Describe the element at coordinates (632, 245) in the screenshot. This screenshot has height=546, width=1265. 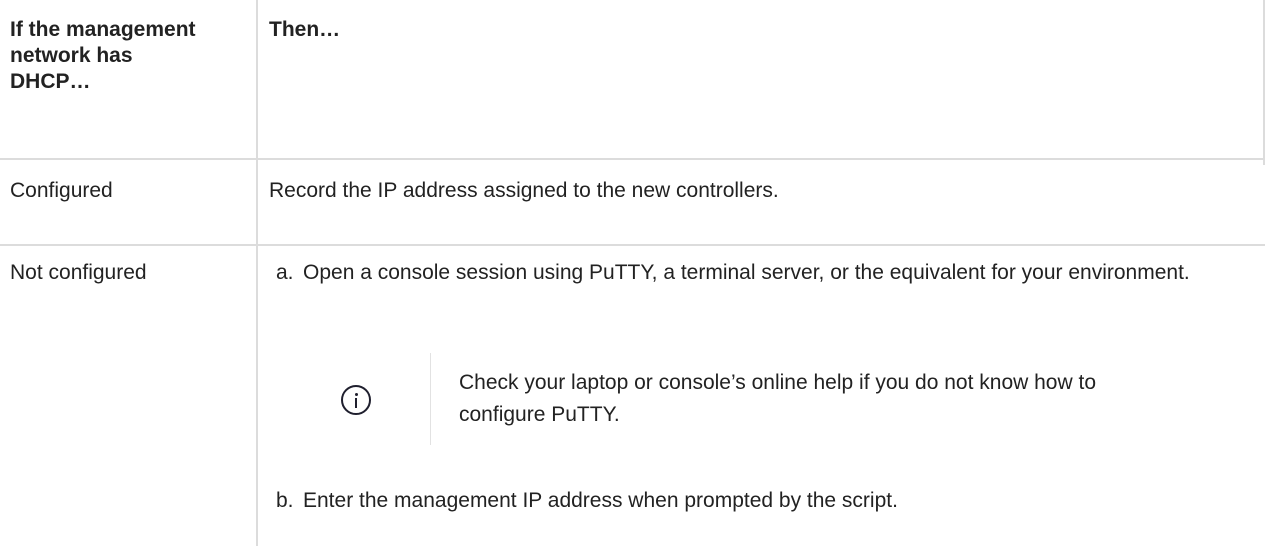
I see `row1-bottom-border` at that location.